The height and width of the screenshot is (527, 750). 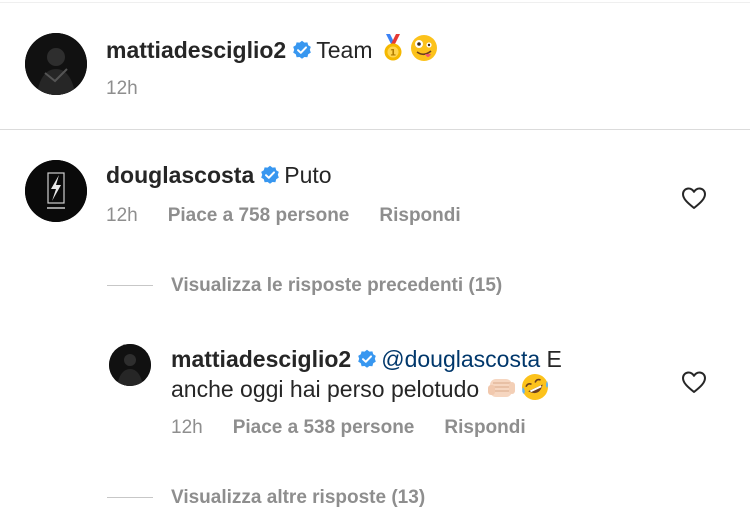 I want to click on caption-time: 12h, so click(x=122, y=88).